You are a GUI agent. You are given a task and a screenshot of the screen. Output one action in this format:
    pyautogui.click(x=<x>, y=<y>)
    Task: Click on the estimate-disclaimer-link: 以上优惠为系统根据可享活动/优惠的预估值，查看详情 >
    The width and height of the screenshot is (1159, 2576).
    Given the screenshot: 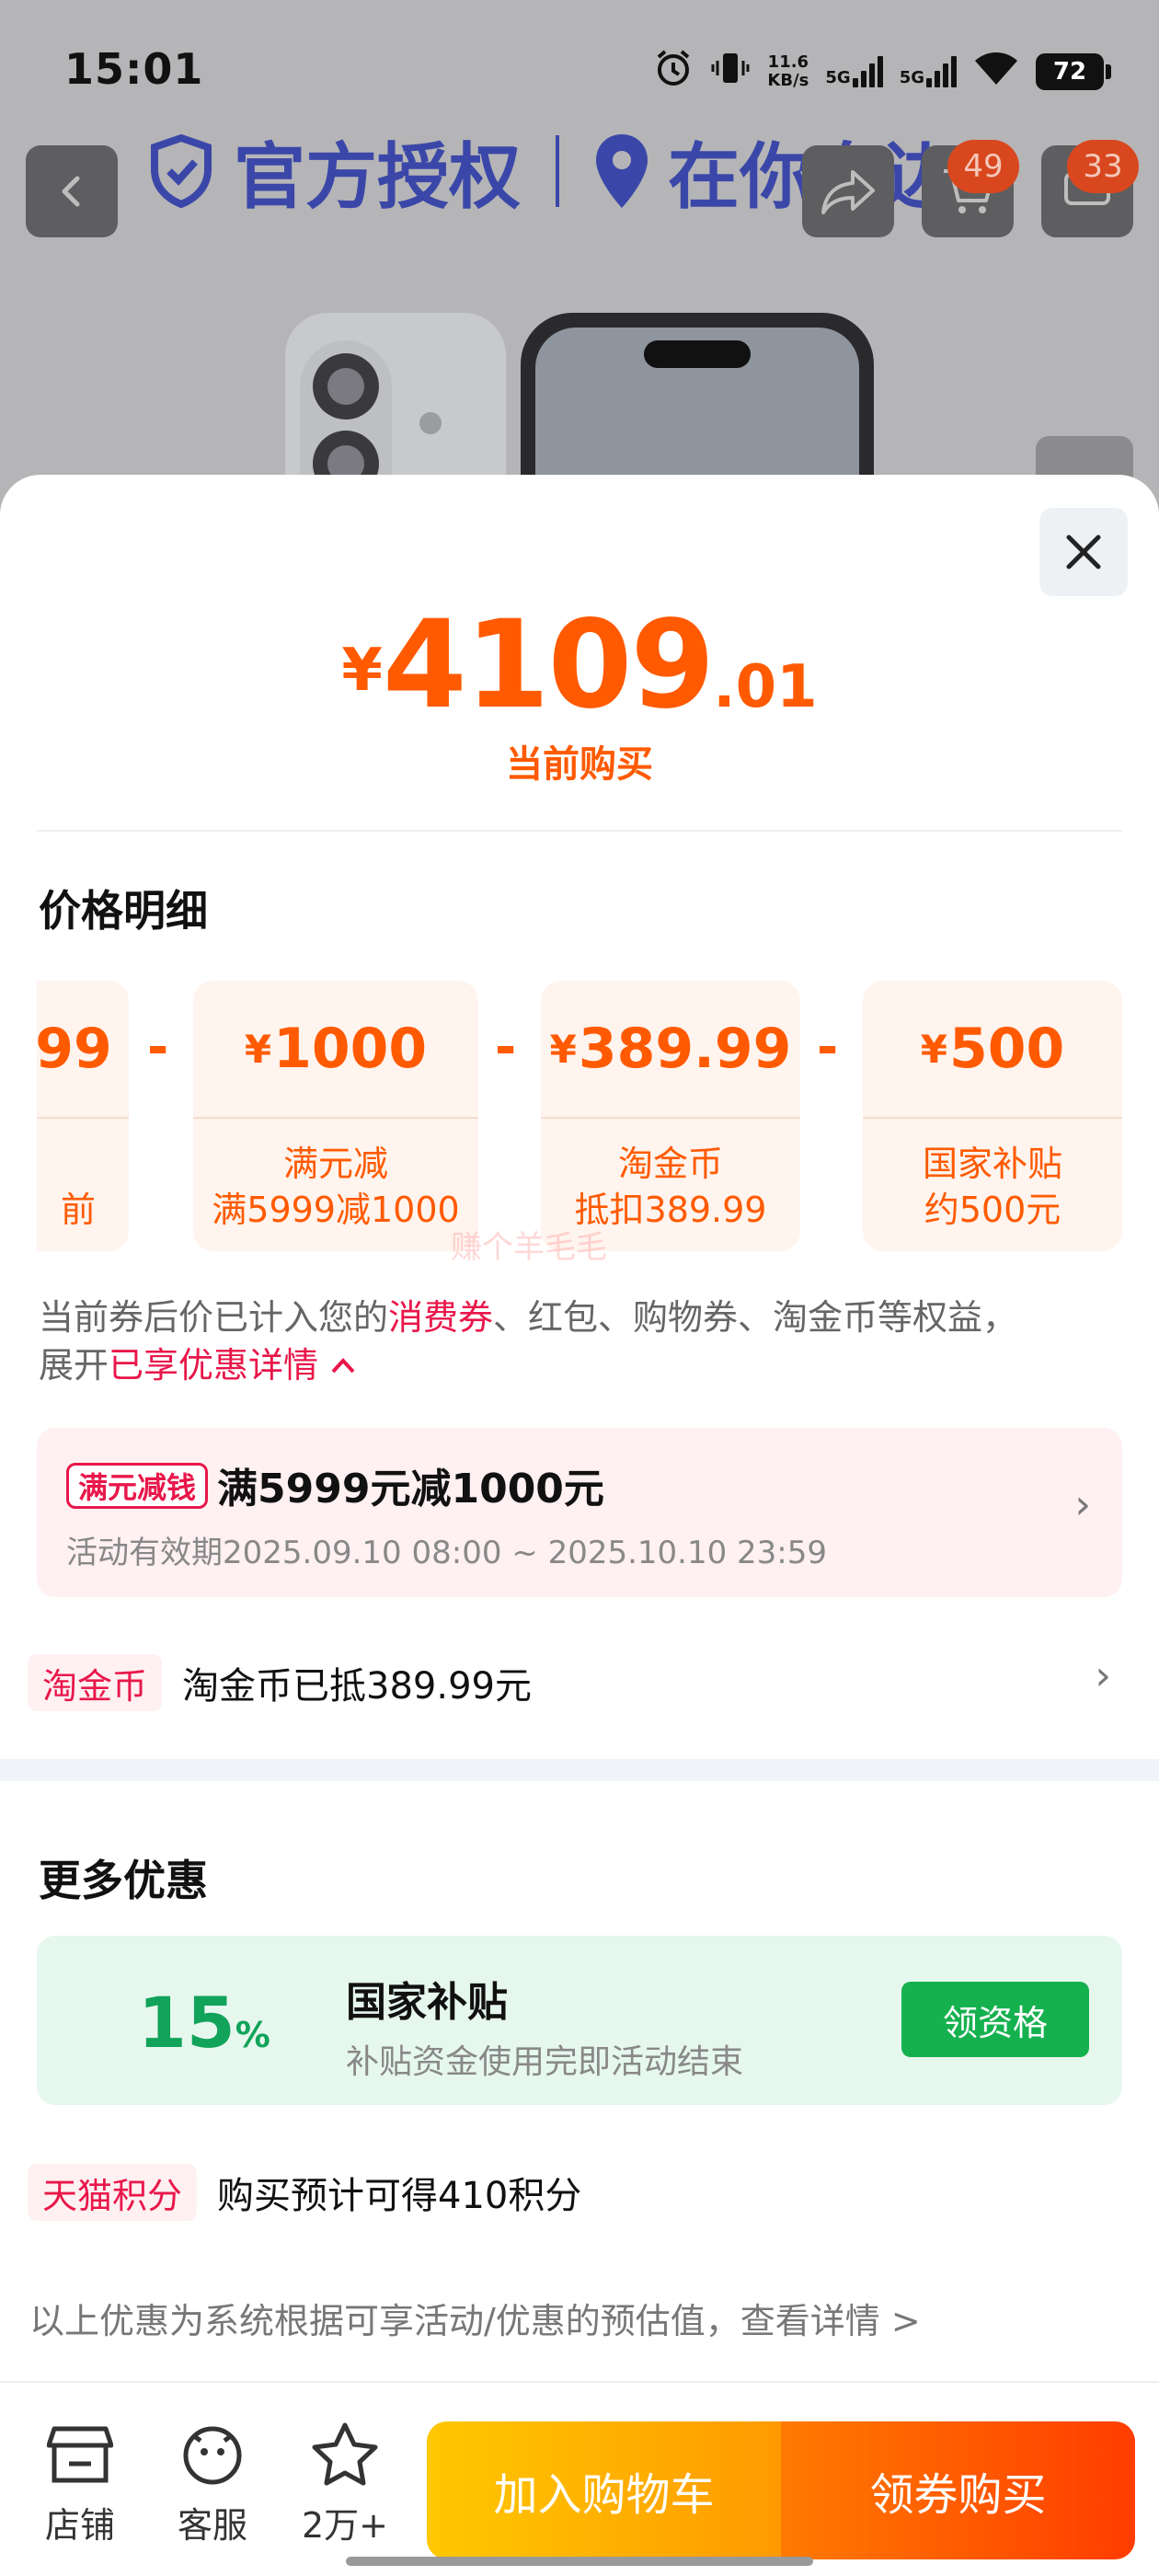 What is the action you would take?
    pyautogui.click(x=475, y=2318)
    